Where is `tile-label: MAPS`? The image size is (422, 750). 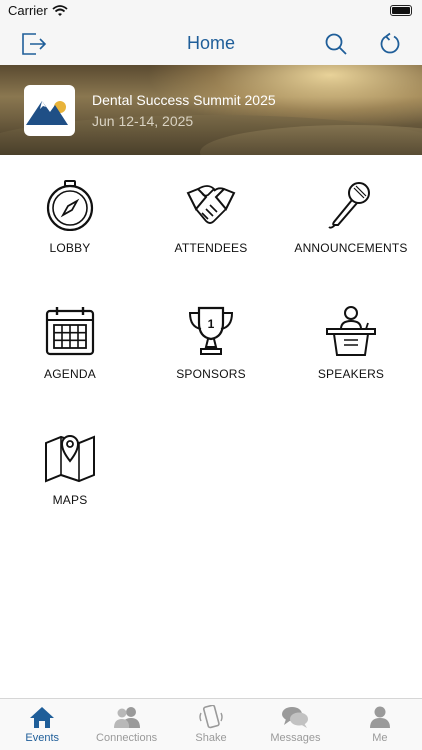
tile-label: MAPS is located at coordinates (70, 500).